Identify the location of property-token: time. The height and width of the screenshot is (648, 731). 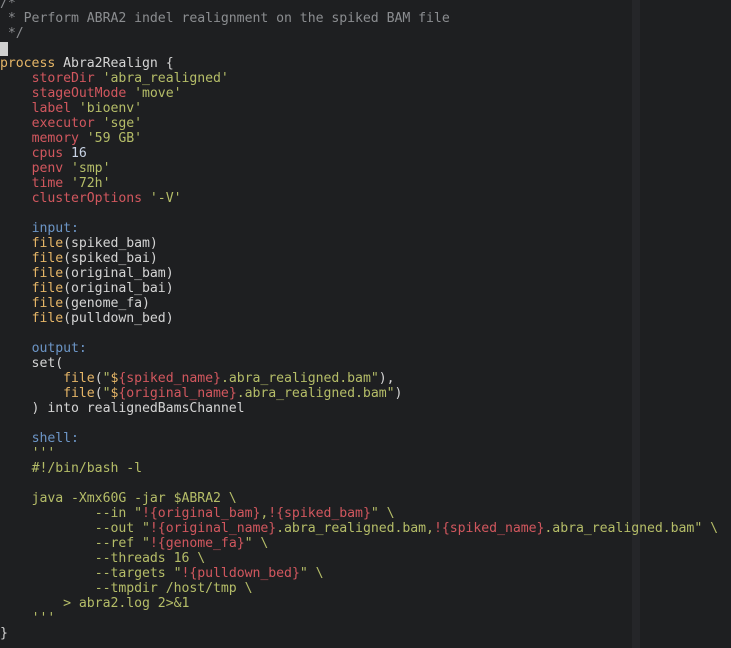
(47, 183).